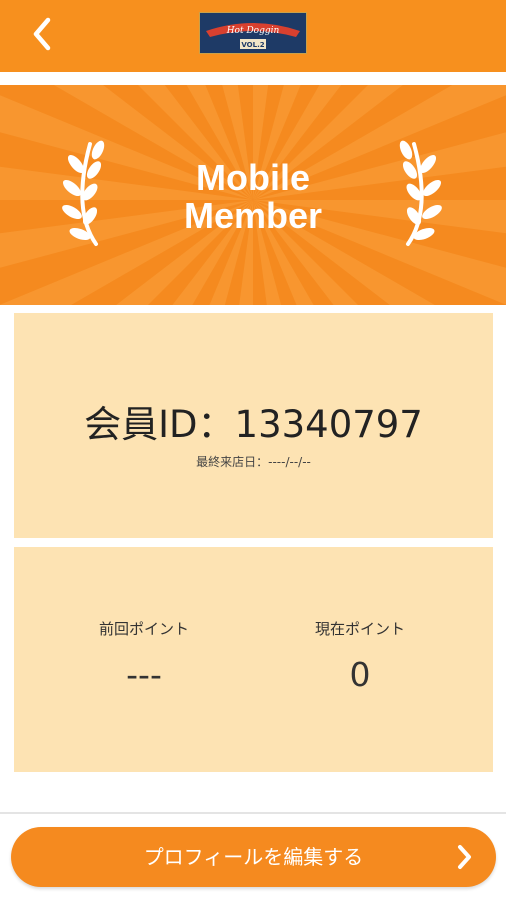  I want to click on svg-text: Hot Doggin, so click(253, 31).